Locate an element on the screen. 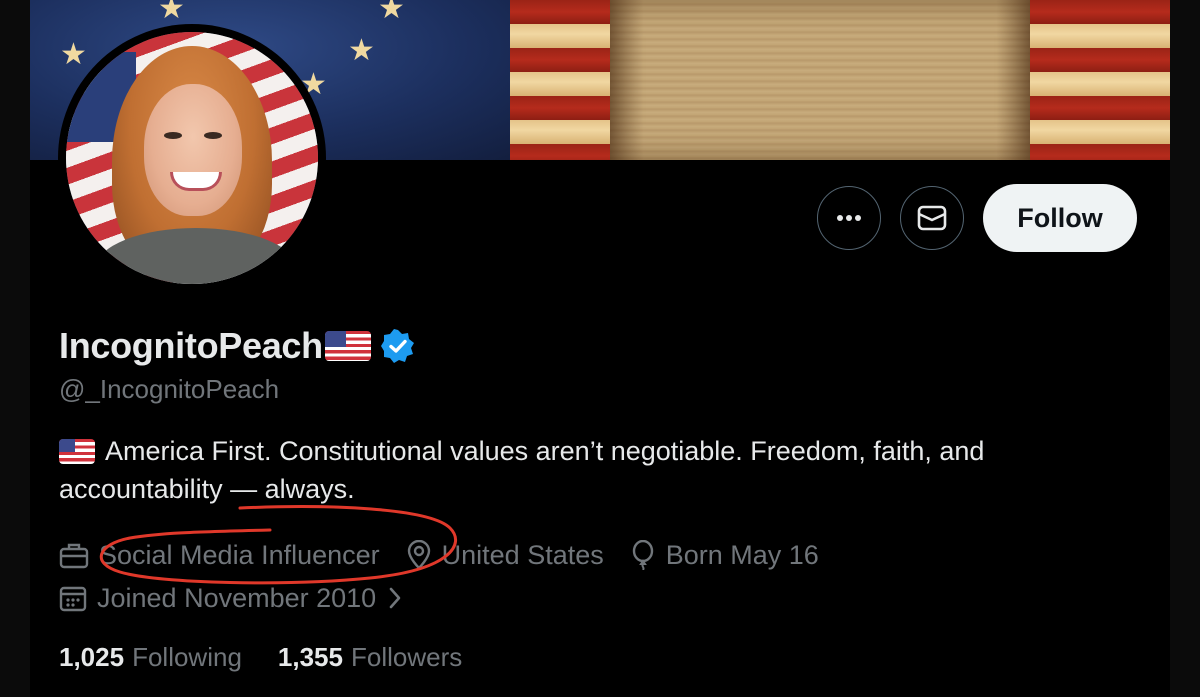 Image resolution: width=1200 pixels, height=697 pixels. more-options-button is located at coordinates (849, 218).